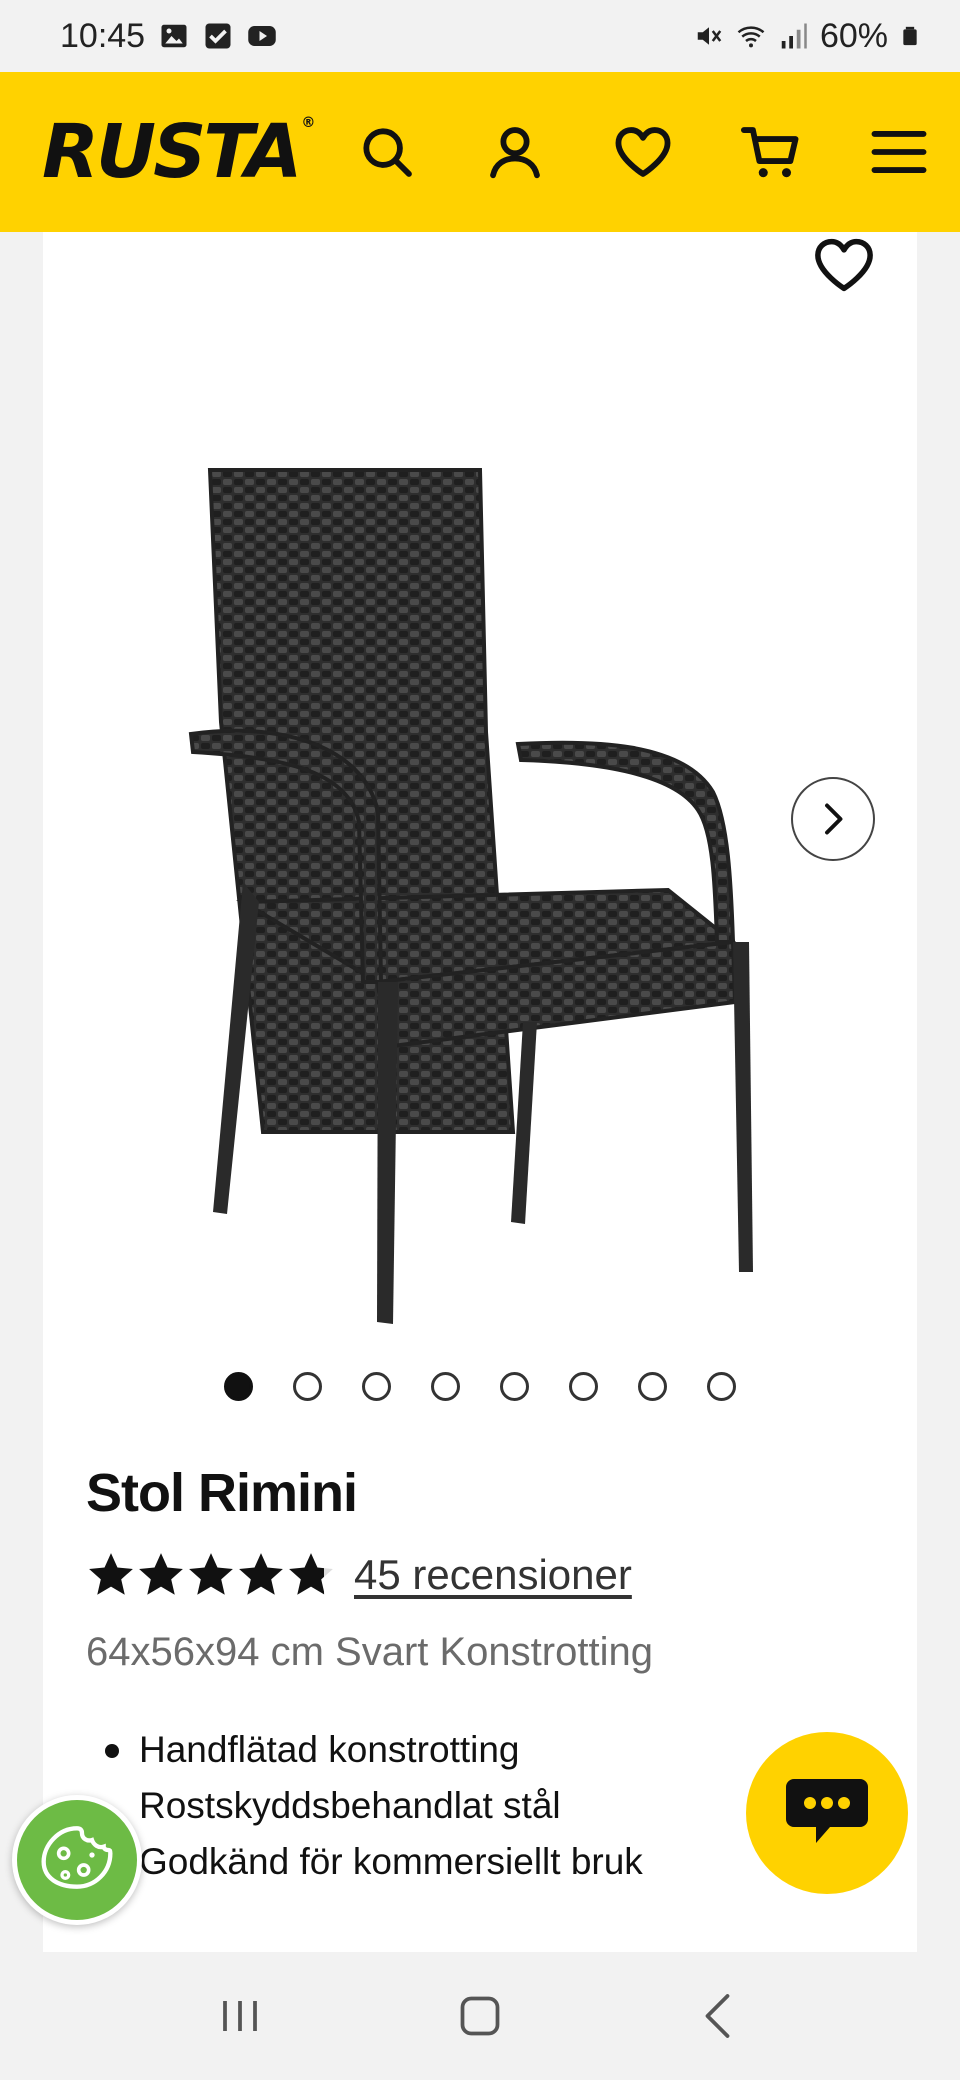  I want to click on status-time: 10:45, so click(103, 35).